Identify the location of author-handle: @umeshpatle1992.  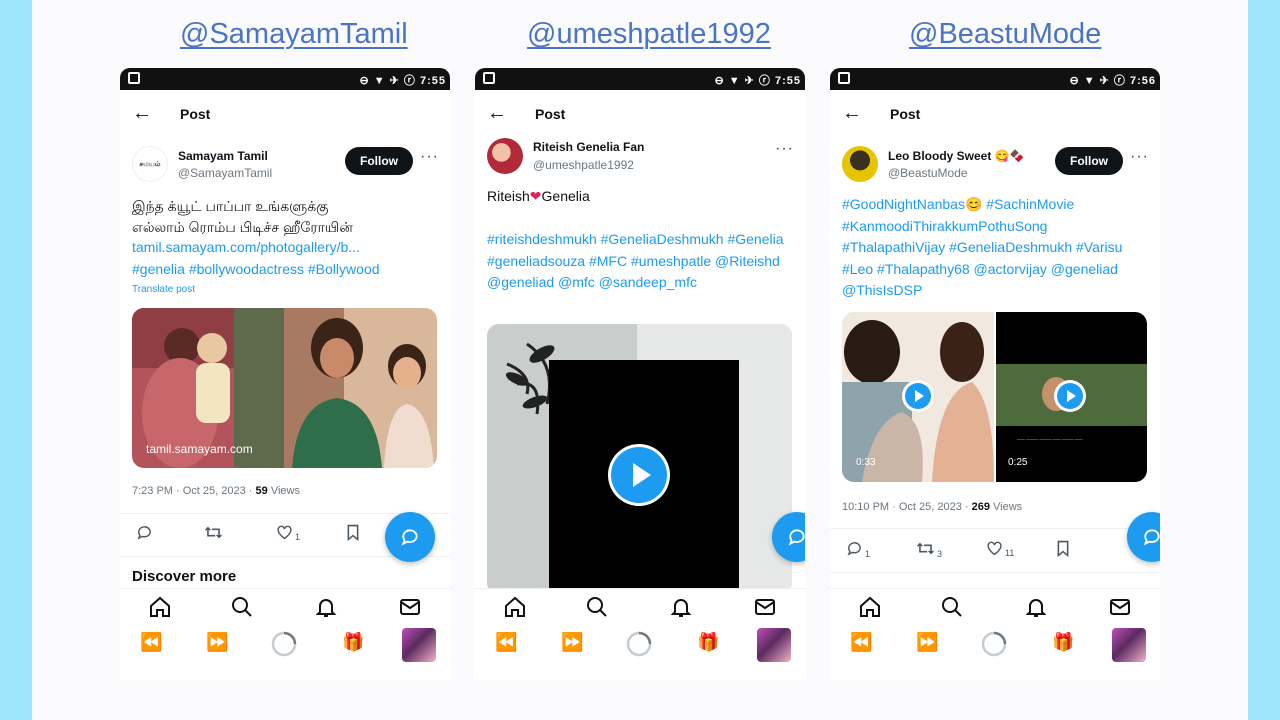
(583, 165).